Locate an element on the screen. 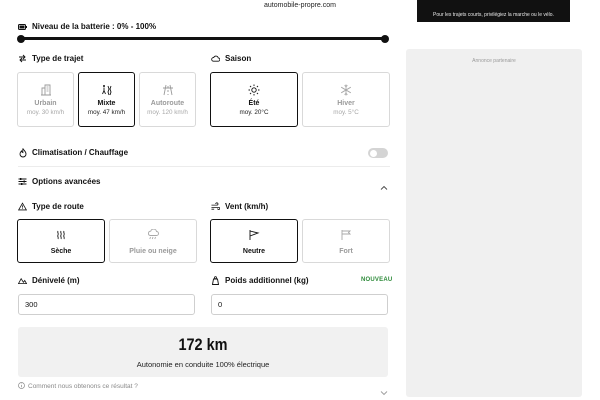 The width and height of the screenshot is (600, 400). mountain-icon is located at coordinates (22, 280).